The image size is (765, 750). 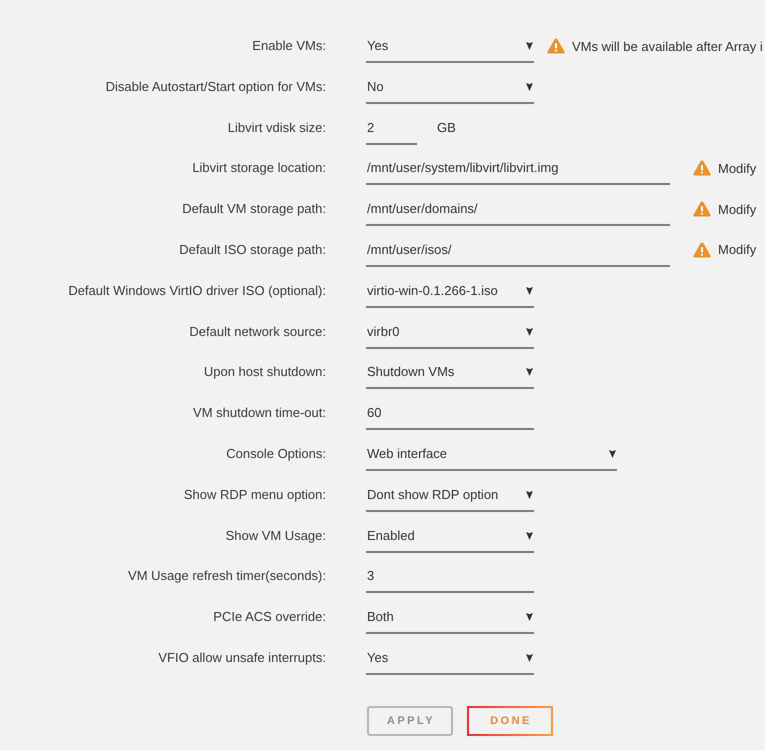 I want to click on setting-label: Default ISO storage path:, so click(x=252, y=249).